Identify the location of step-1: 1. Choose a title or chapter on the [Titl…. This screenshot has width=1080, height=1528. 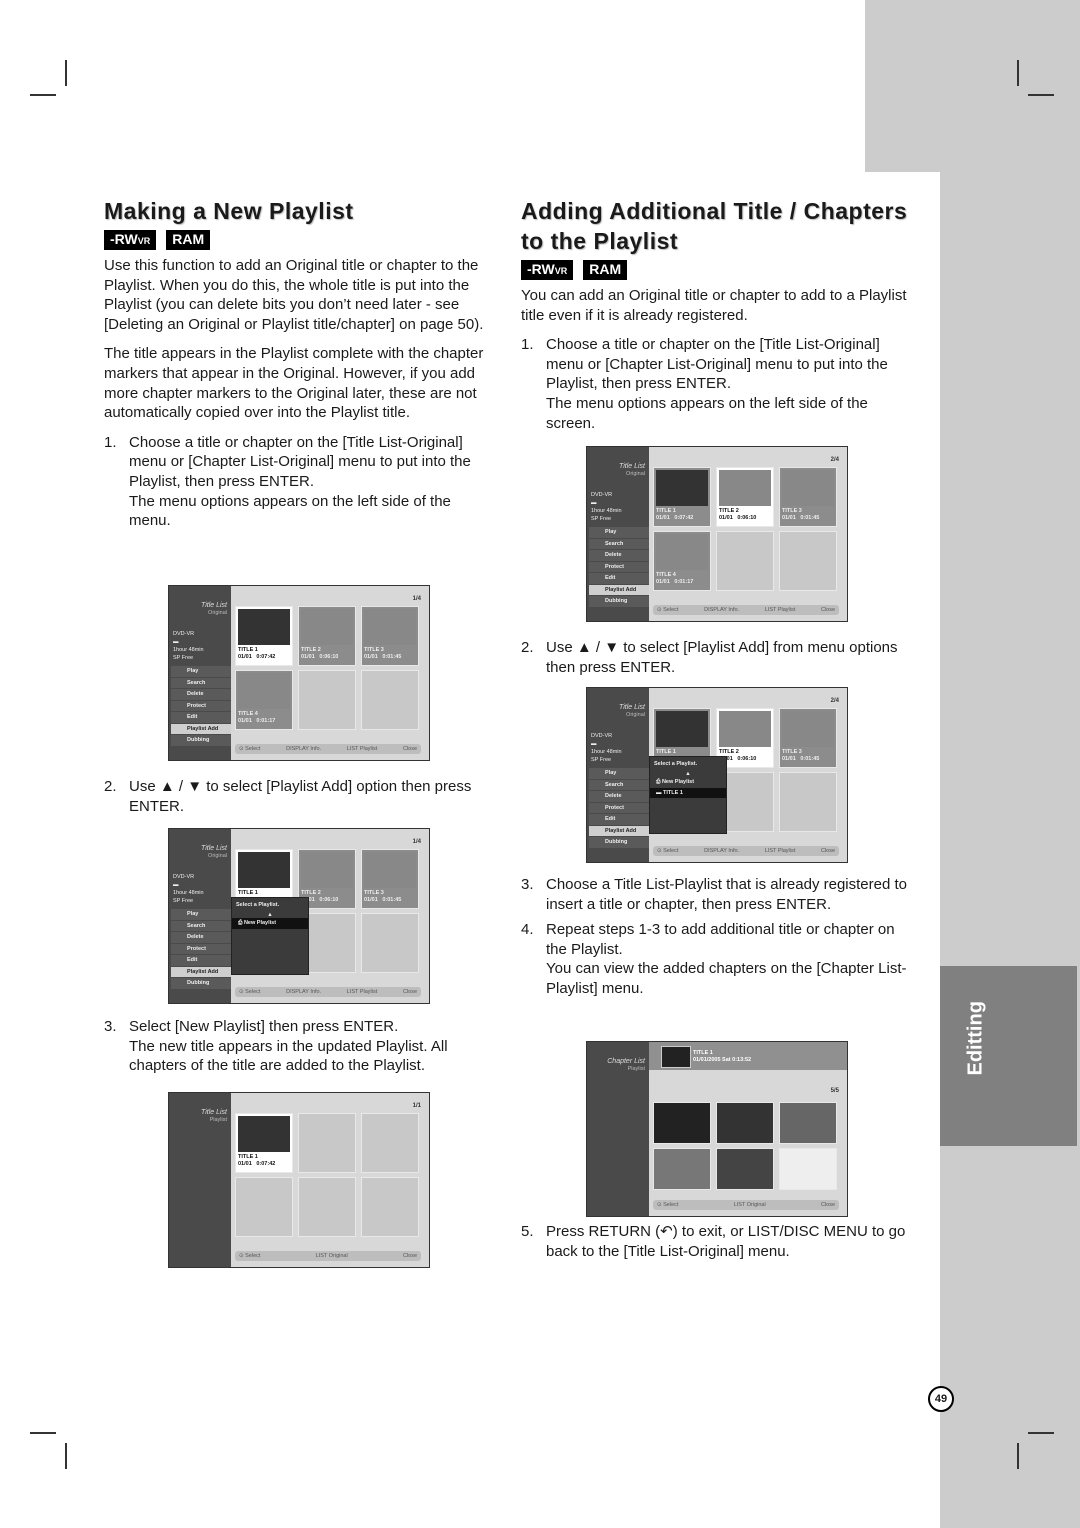
(287, 481).